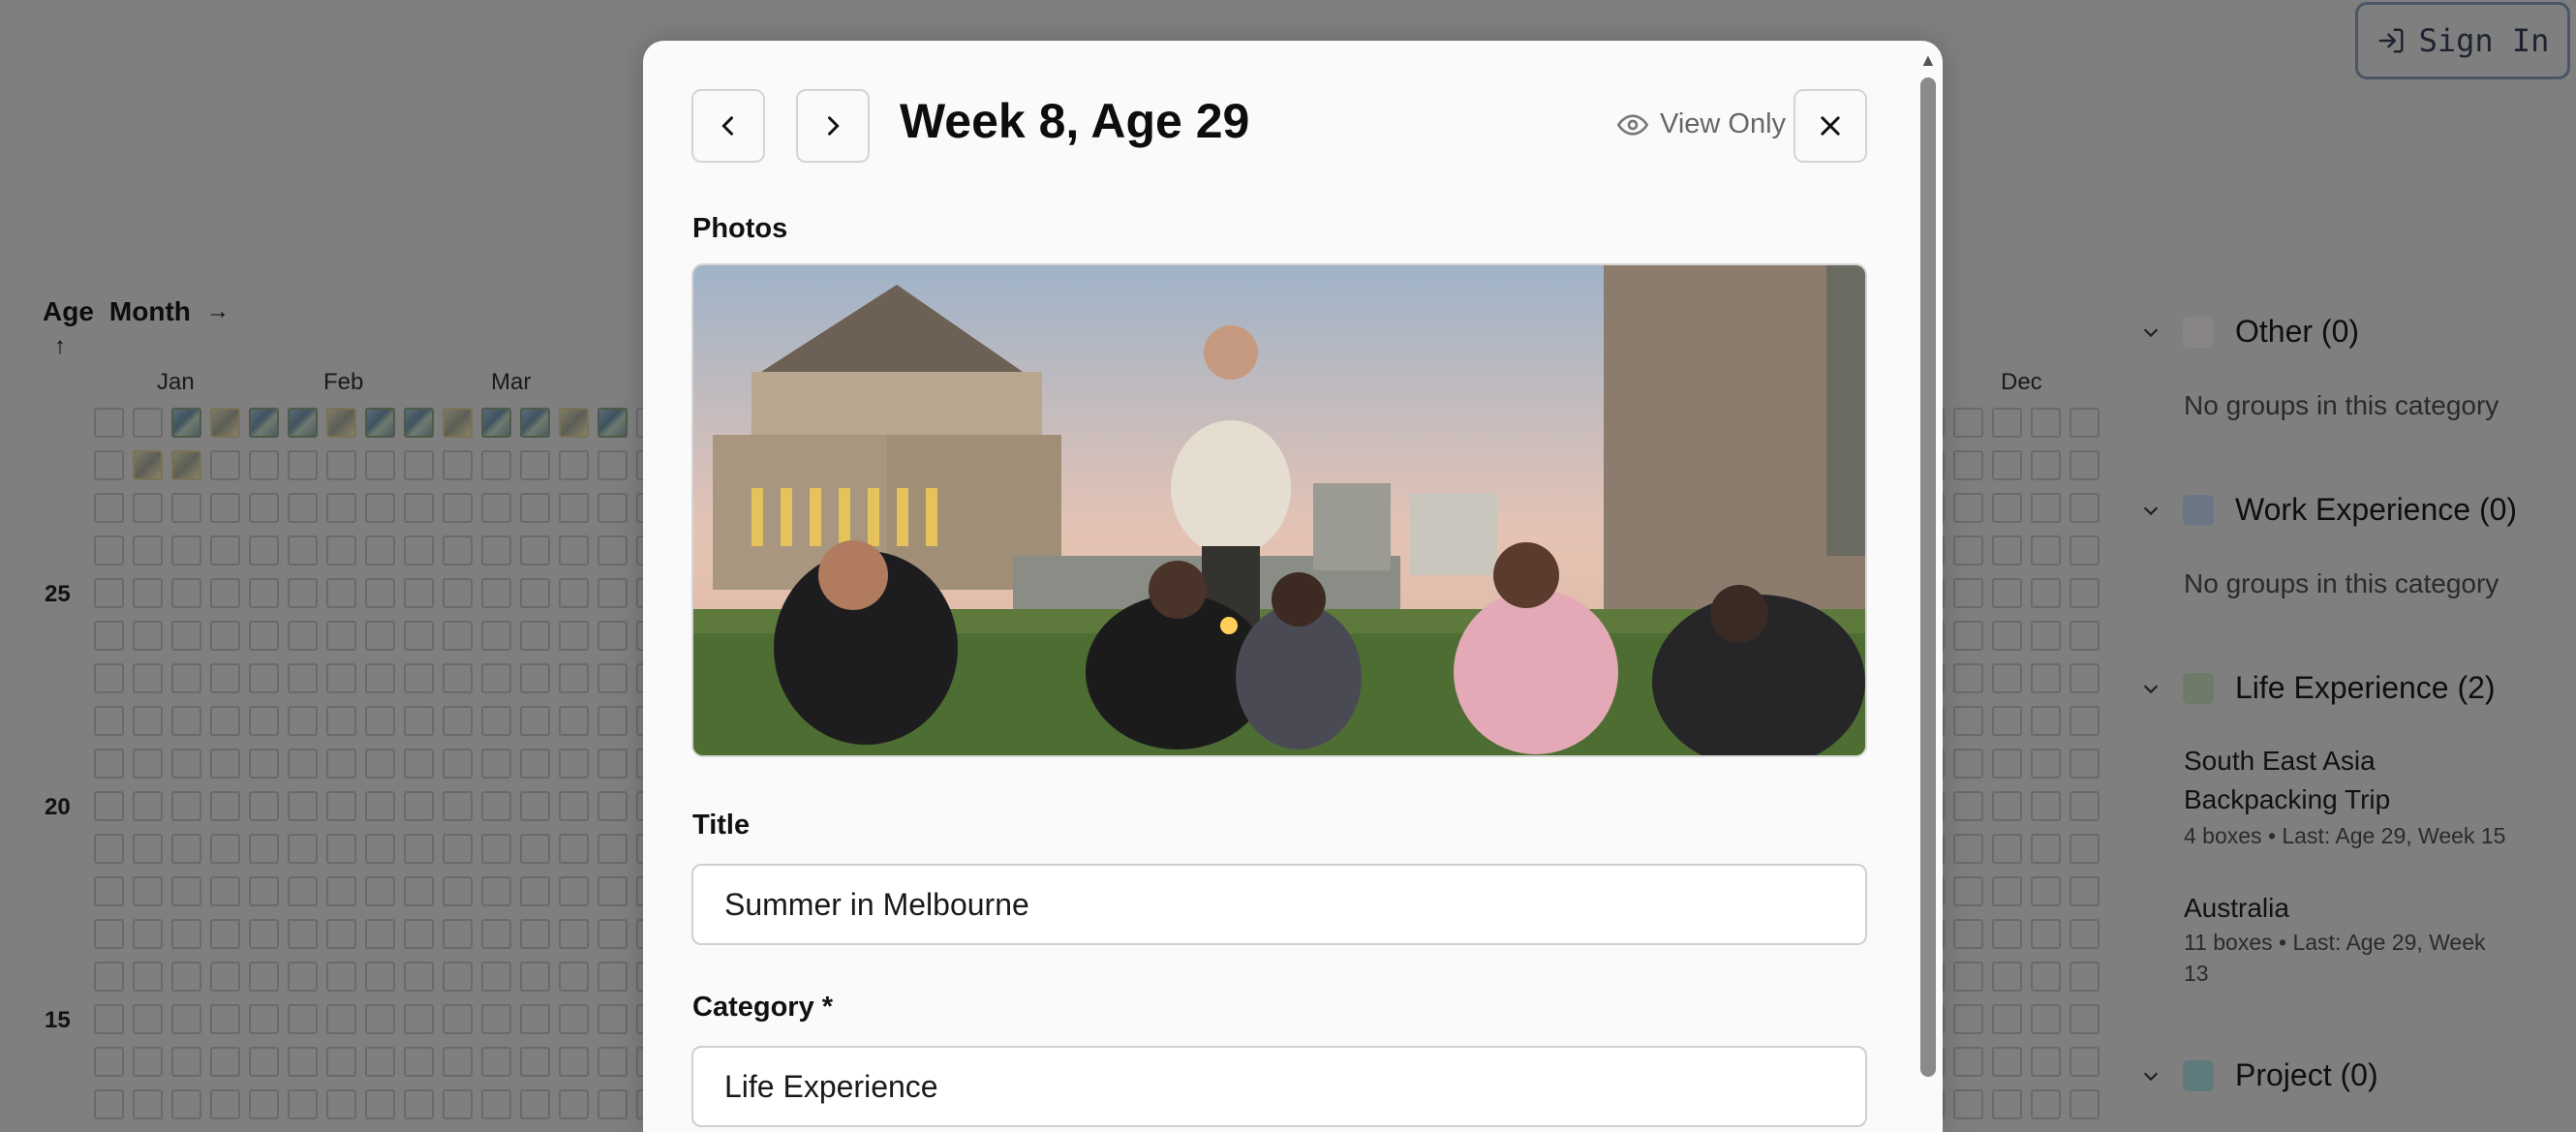 Image resolution: width=2576 pixels, height=1132 pixels. What do you see at coordinates (1928, 577) in the screenshot?
I see `modal-scrollbar` at bounding box center [1928, 577].